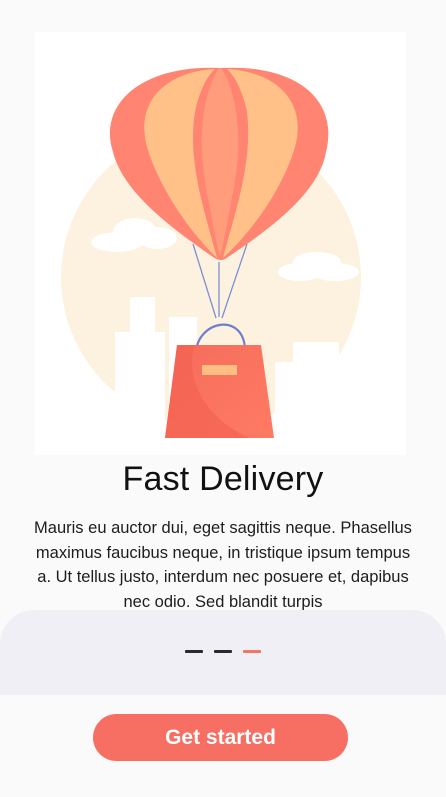 This screenshot has height=797, width=446. I want to click on page-indicator, so click(223, 651).